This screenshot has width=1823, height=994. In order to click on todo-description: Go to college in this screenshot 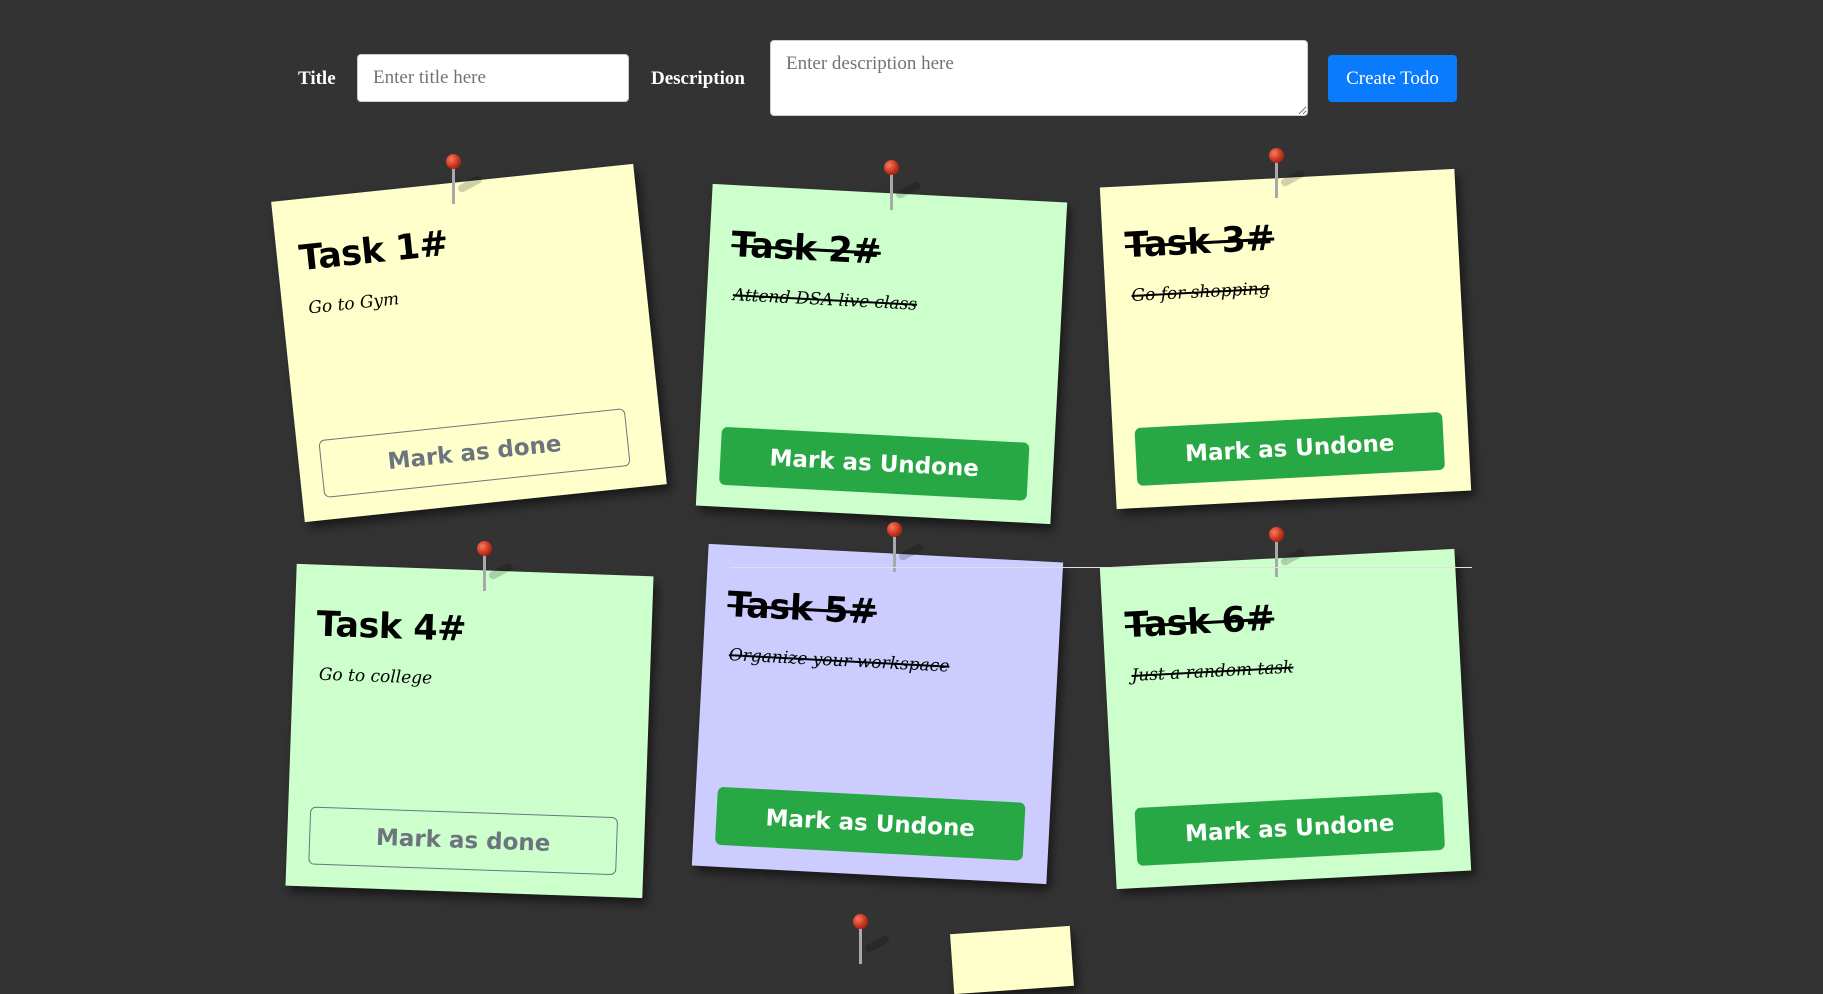, I will do `click(375, 676)`.